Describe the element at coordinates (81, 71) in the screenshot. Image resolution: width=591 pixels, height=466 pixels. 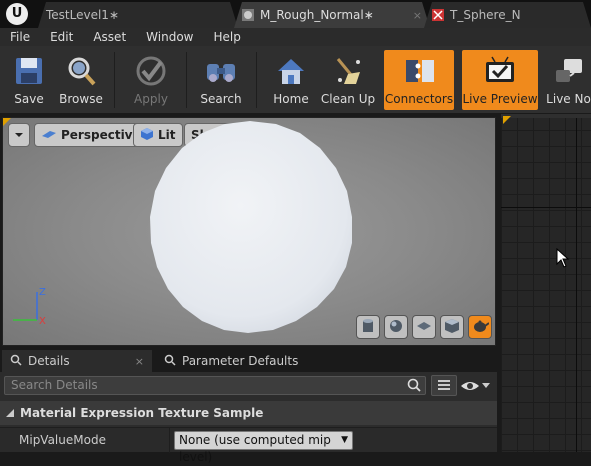
I see `browse-icon` at that location.